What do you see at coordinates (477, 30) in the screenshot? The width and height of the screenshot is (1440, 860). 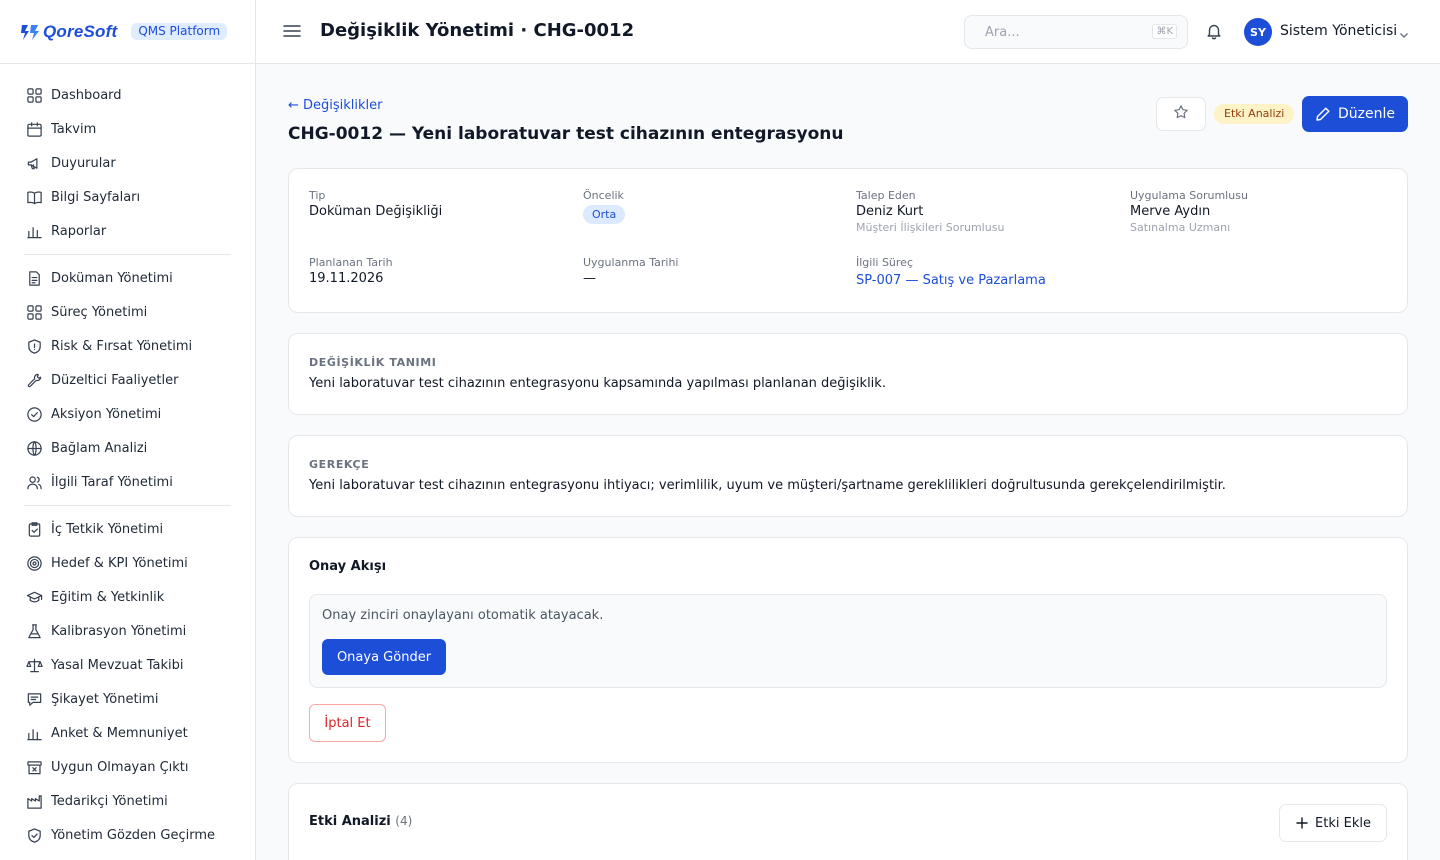 I see `page-title: Değişiklik Yönetimi · CHG-0012` at bounding box center [477, 30].